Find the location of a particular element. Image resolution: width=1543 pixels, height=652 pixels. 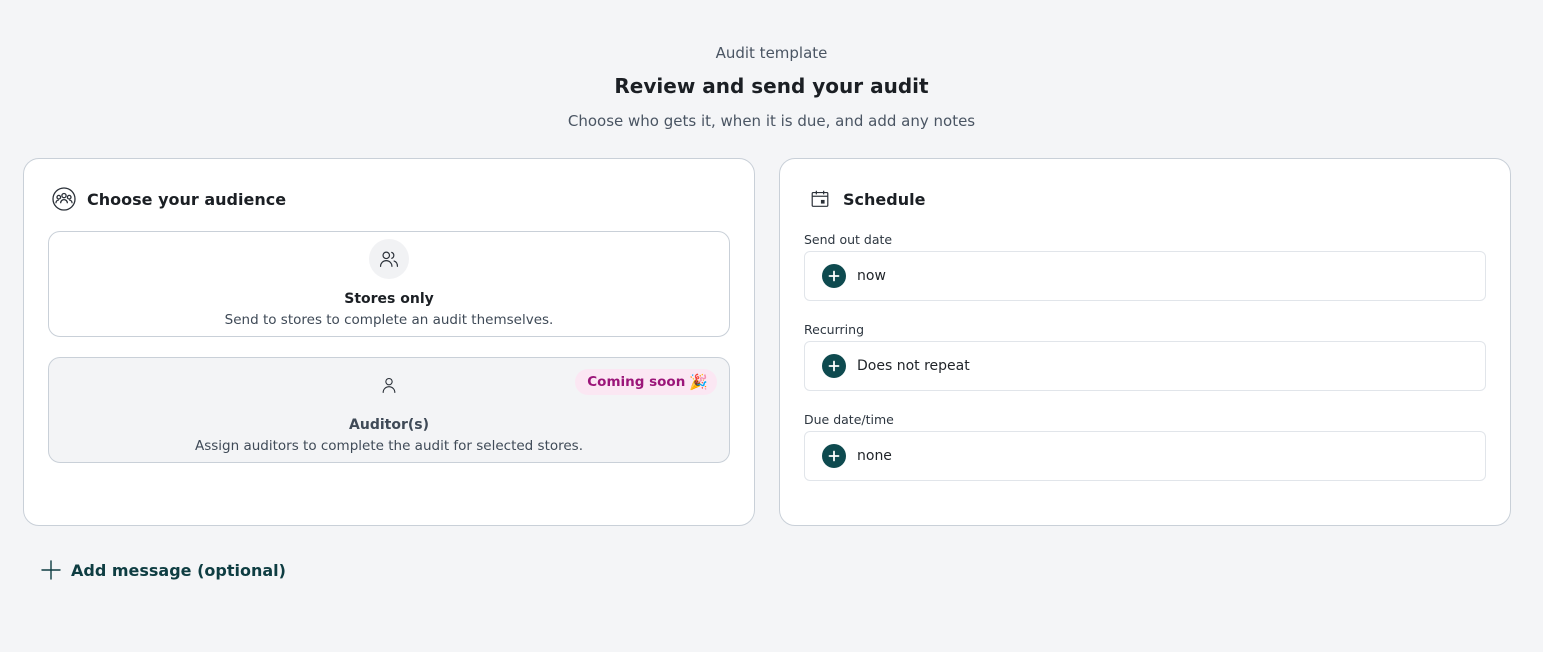

schedule-title: Schedule is located at coordinates (884, 199).